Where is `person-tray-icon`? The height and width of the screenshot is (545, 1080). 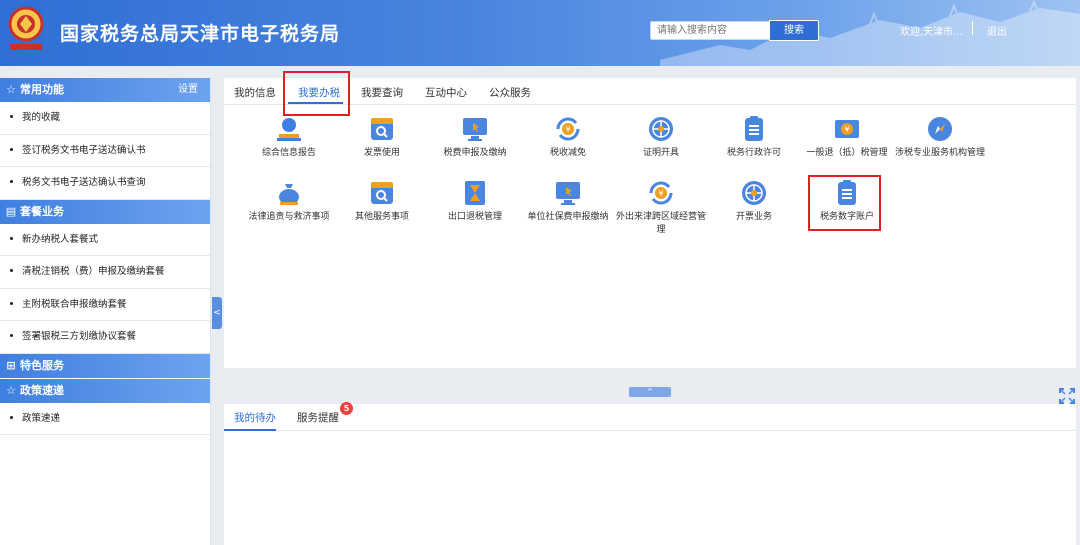 person-tray-icon is located at coordinates (289, 129).